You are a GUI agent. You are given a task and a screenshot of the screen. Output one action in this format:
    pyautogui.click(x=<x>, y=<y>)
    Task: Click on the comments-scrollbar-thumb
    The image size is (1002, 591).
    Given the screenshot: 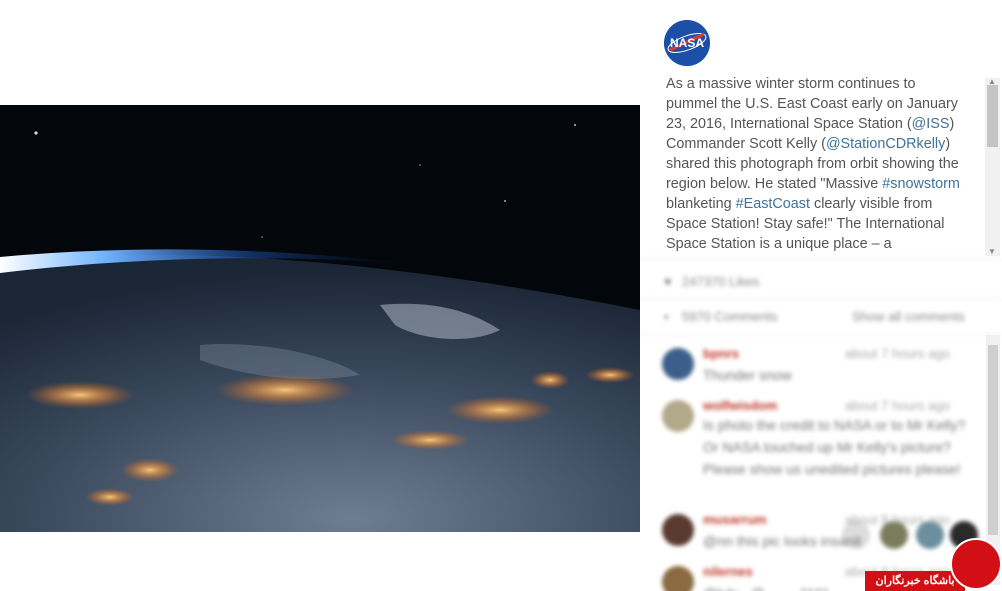 What is the action you would take?
    pyautogui.click(x=993, y=440)
    